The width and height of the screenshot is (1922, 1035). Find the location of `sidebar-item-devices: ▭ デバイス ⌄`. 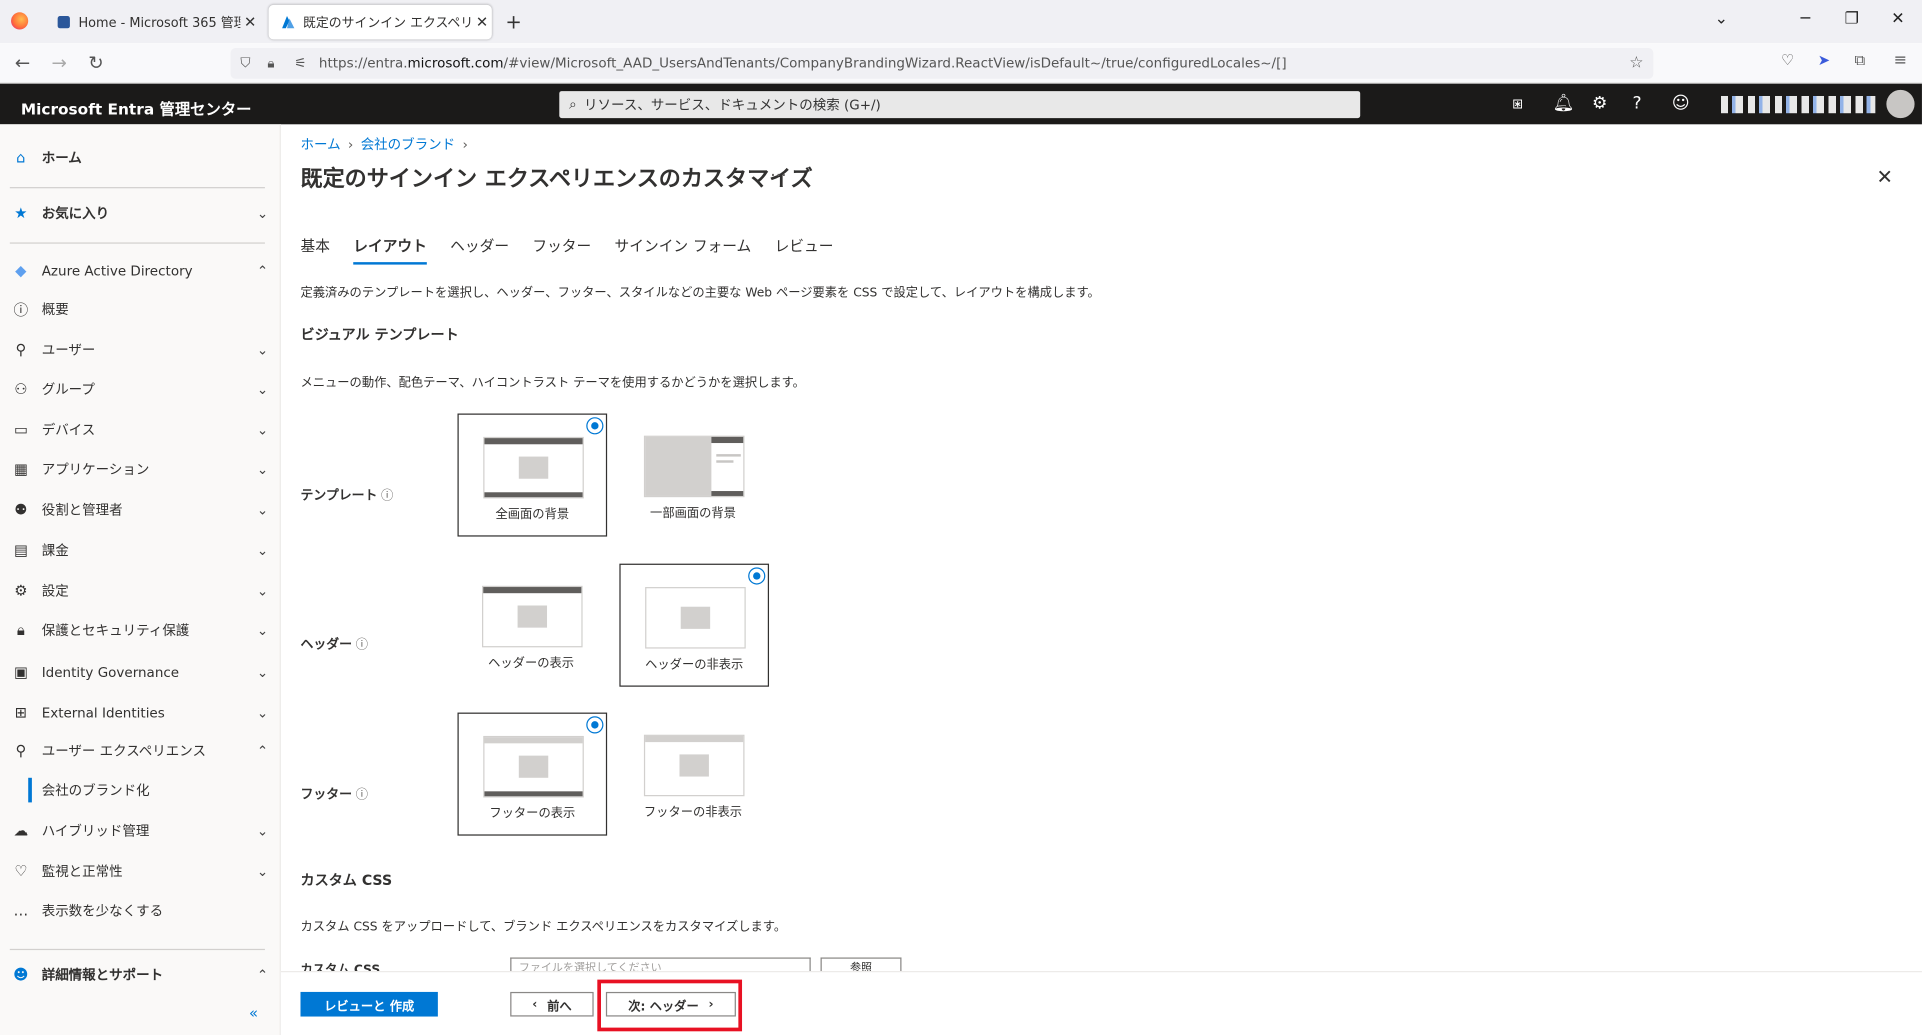

sidebar-item-devices: ▭ デバイス ⌄ is located at coordinates (140, 429).